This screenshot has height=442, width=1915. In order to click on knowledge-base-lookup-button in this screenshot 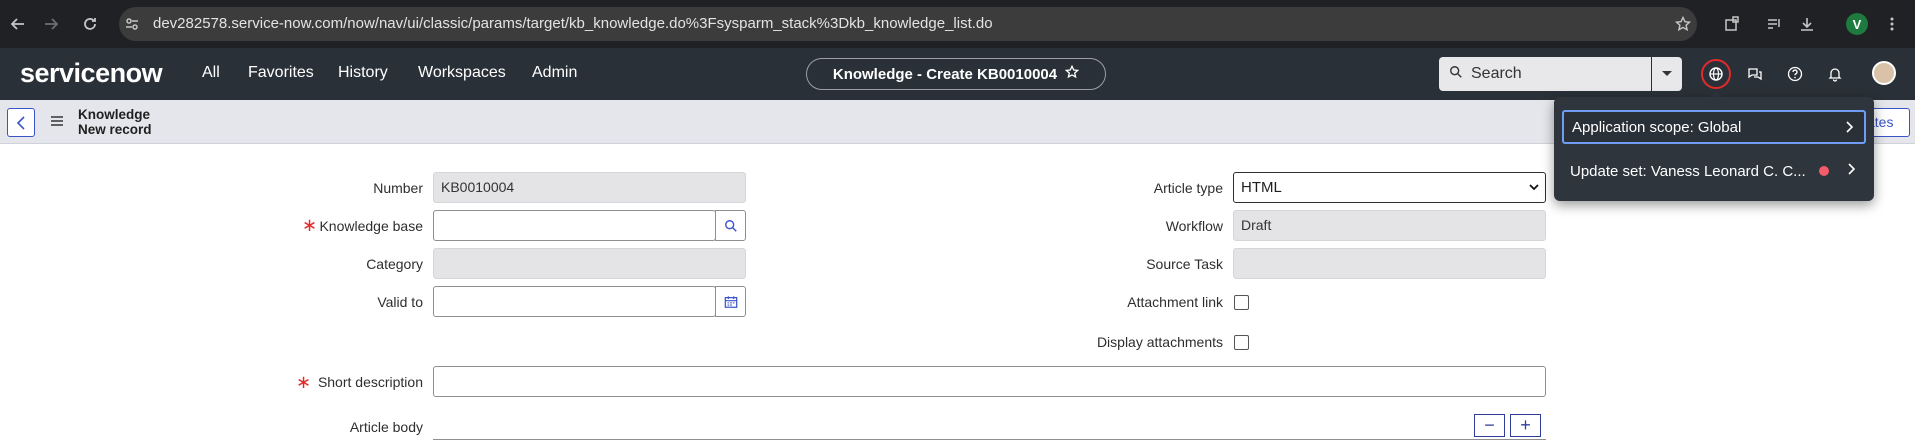, I will do `click(730, 225)`.